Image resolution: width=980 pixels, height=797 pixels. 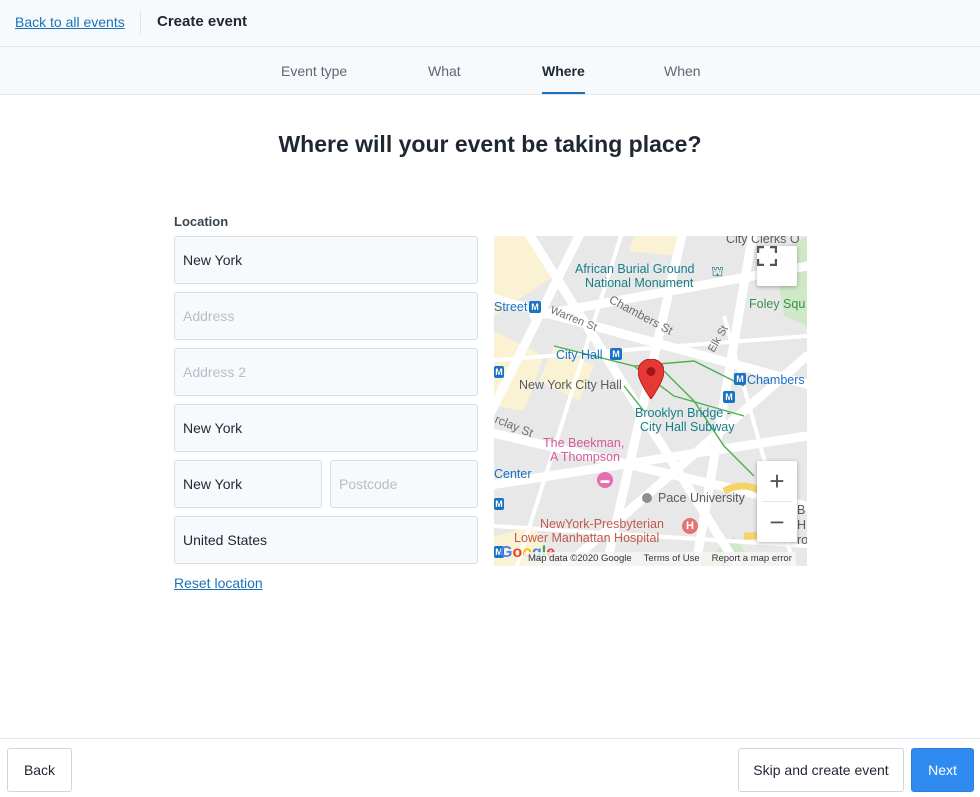 I want to click on address-input, so click(x=326, y=316).